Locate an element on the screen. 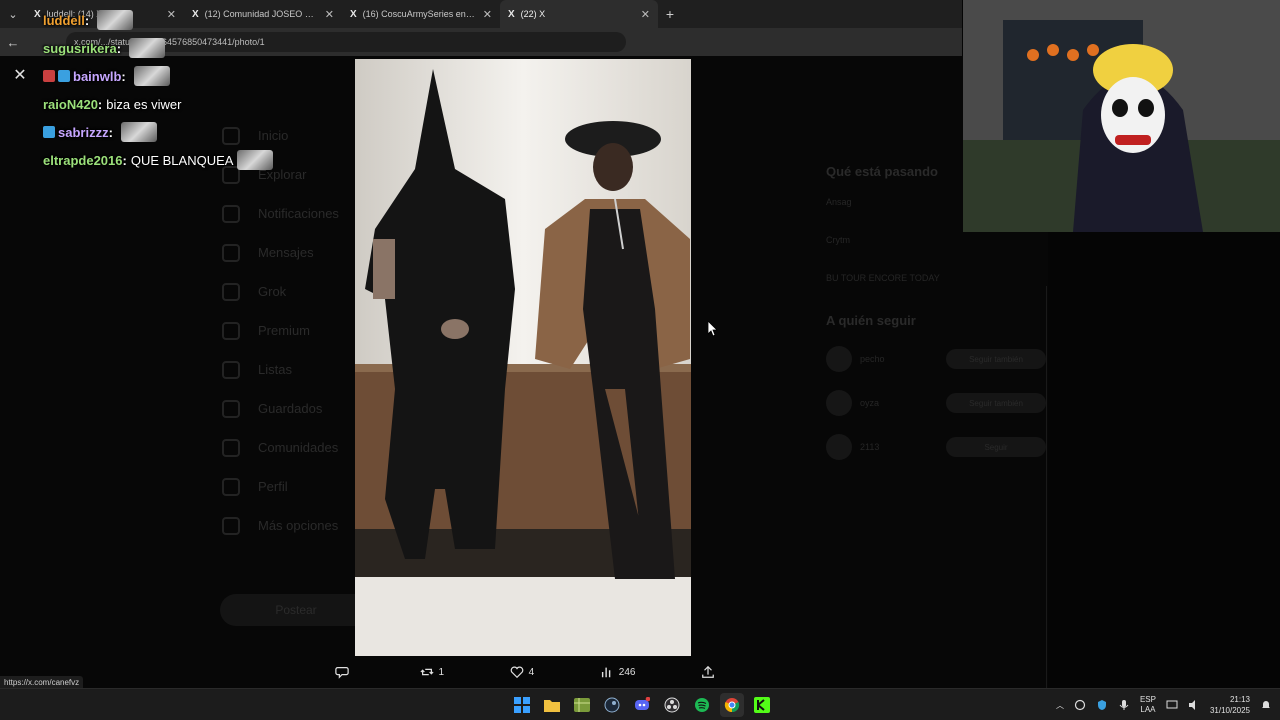  x-nav-item: Comunidades is located at coordinates (292, 447).